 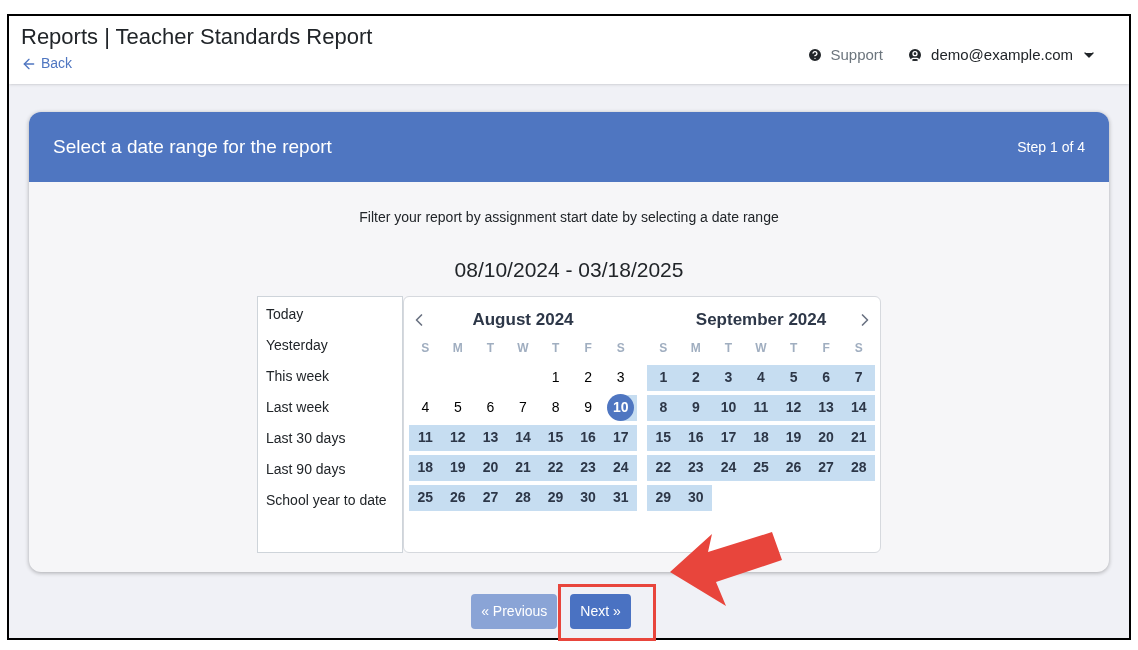 What do you see at coordinates (334, 406) in the screenshot?
I see `preset-item: Last week` at bounding box center [334, 406].